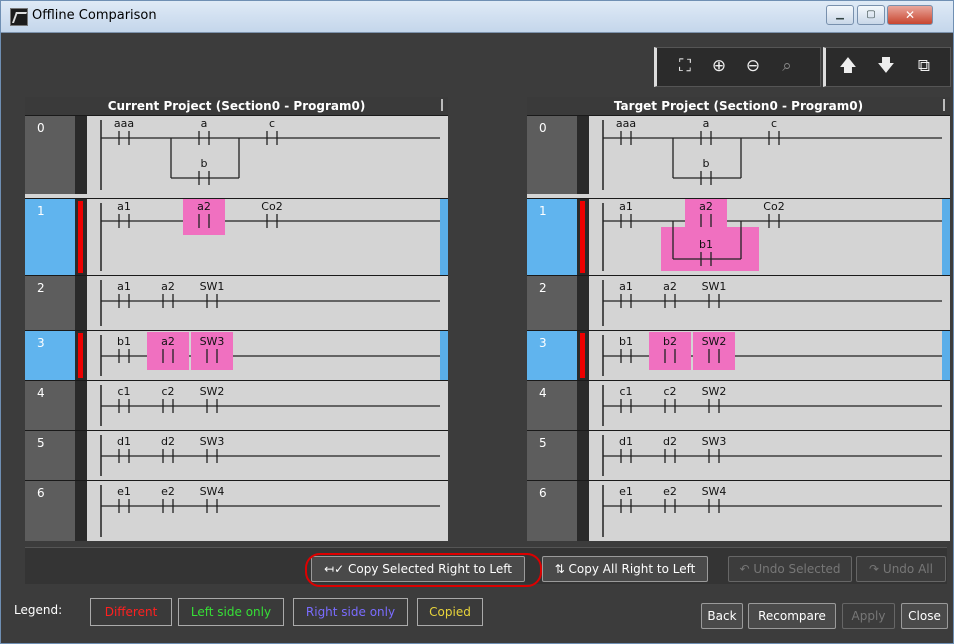 This screenshot has height=644, width=954. Describe the element at coordinates (714, 491) in the screenshot. I see `contact-label: SW4` at that location.